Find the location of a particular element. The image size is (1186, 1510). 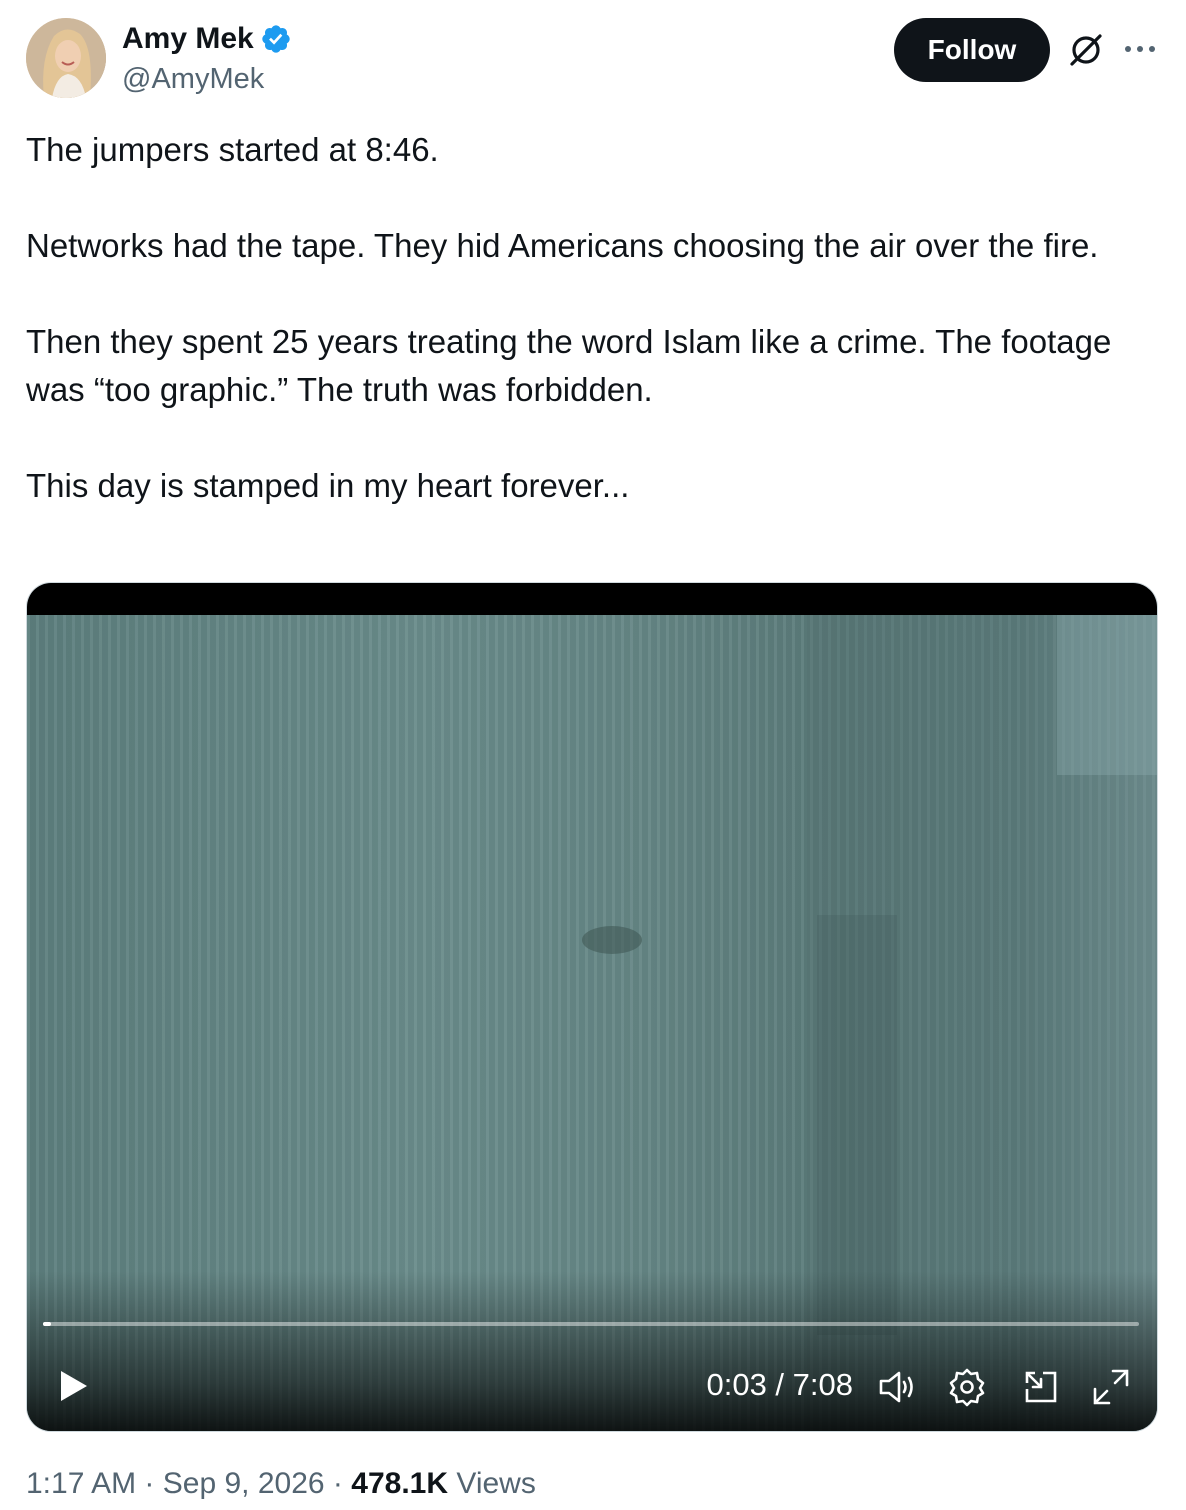

grok-icon is located at coordinates (1086, 50).